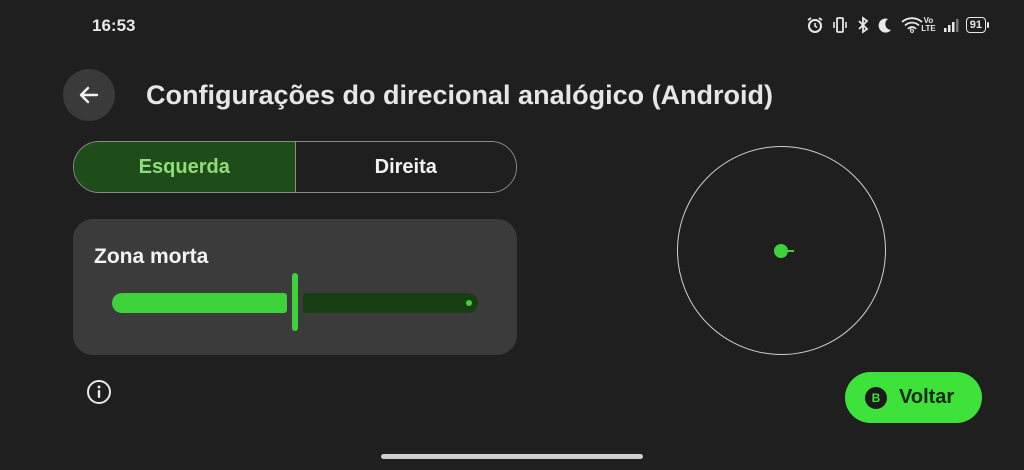  What do you see at coordinates (99, 392) in the screenshot?
I see `info-icon` at bounding box center [99, 392].